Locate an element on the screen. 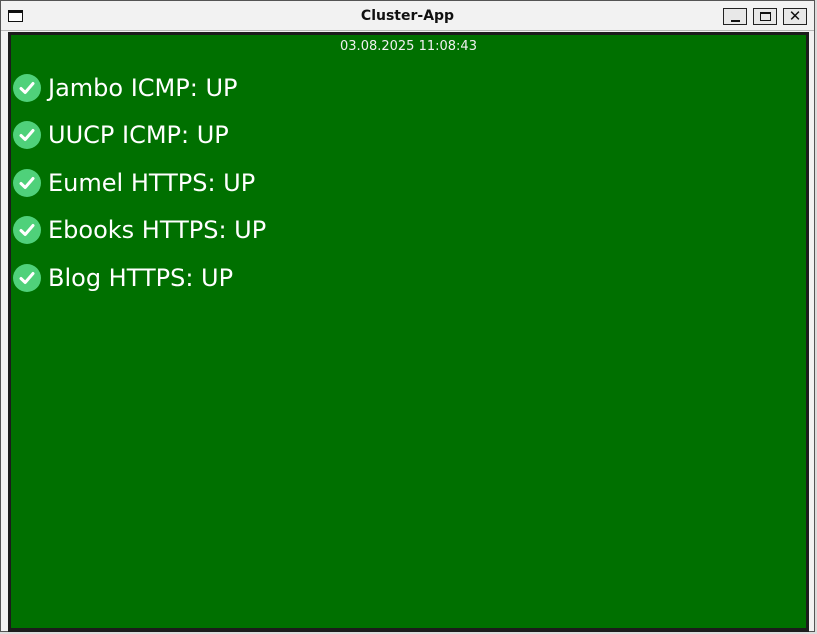 The height and width of the screenshot is (634, 817). maximize-icon is located at coordinates (765, 16).